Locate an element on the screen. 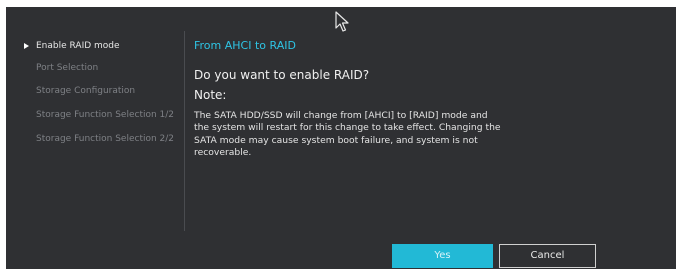 This screenshot has width=682, height=269. sidebar-item-port-selection: Port Selection is located at coordinates (67, 68).